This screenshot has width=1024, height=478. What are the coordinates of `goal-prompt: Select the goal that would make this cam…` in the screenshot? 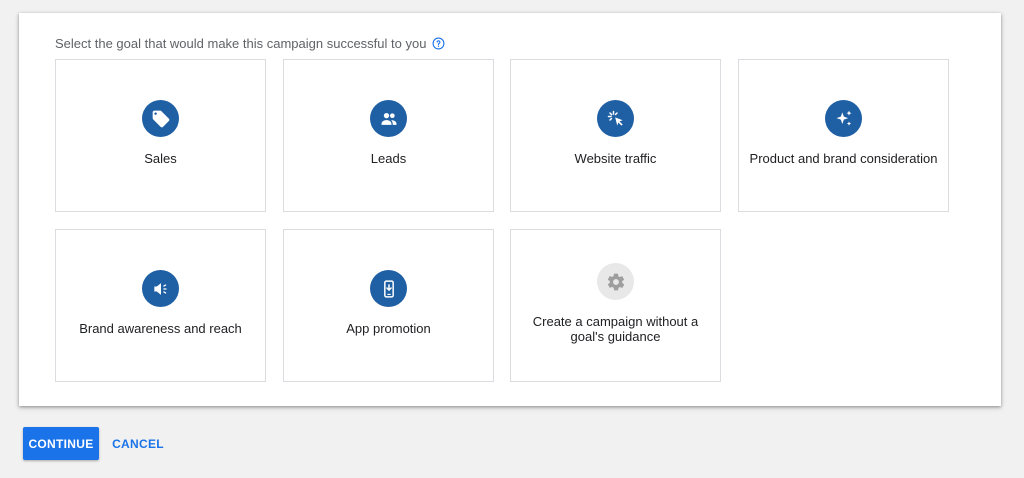 It's located at (250, 43).